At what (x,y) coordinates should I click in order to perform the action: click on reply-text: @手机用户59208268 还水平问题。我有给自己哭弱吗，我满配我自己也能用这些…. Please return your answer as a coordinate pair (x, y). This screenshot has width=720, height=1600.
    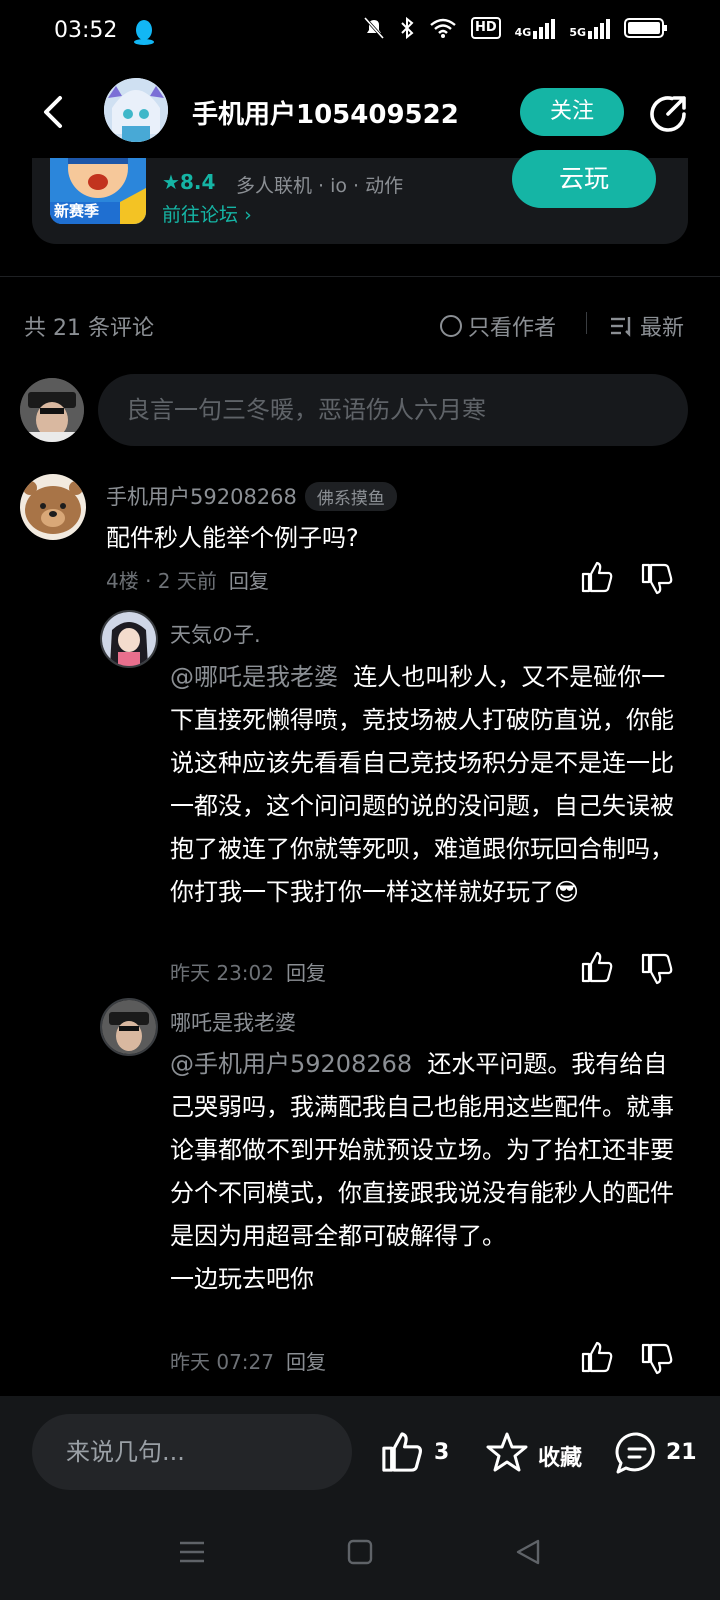
    Looking at the image, I should click on (426, 1172).